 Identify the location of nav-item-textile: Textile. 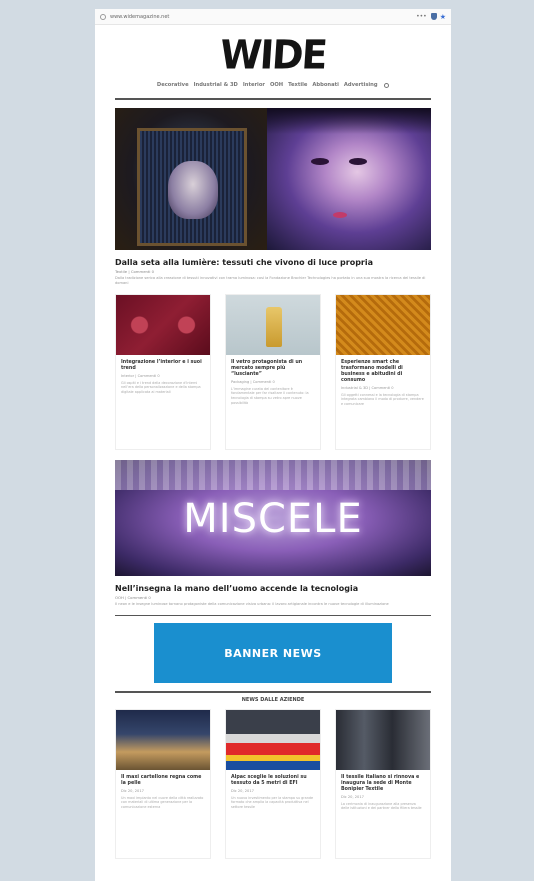
(297, 85).